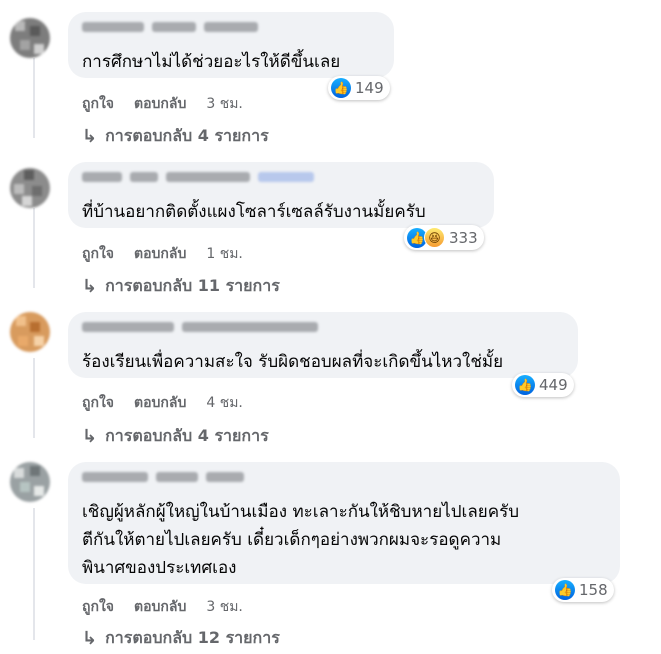 The height and width of the screenshot is (654, 661). I want to click on view-replies-link: ↳ การตอบกลับ 12 รายการ, so click(181, 638).